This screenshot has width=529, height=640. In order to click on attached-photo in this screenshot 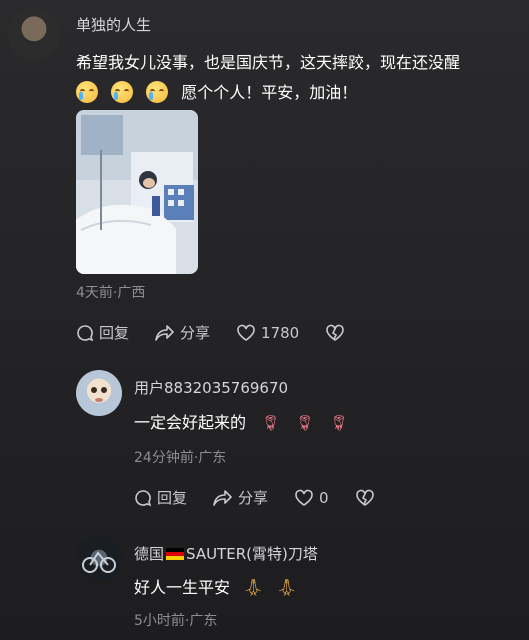, I will do `click(137, 192)`.